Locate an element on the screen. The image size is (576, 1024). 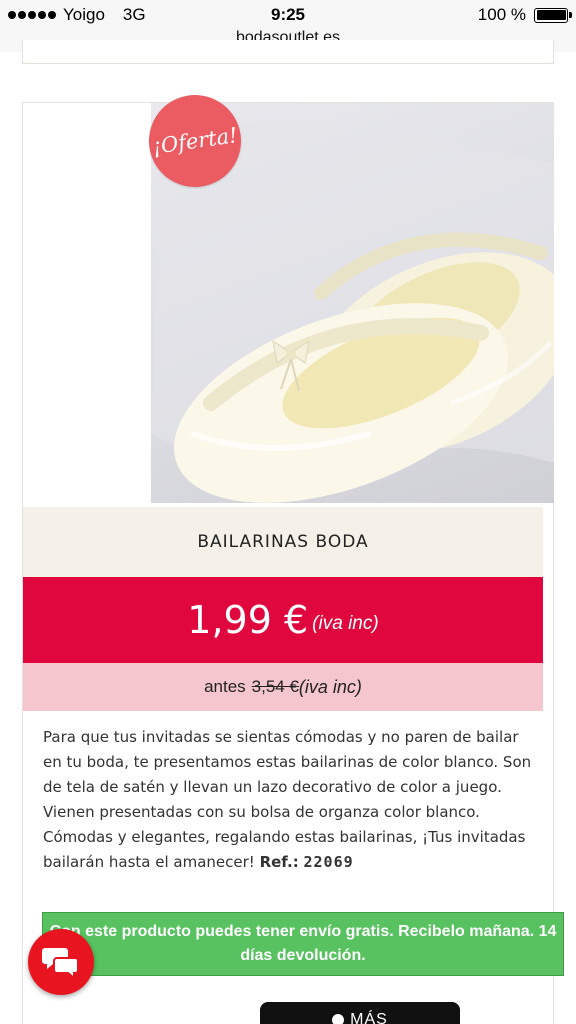
battery-icon is located at coordinates (553, 15).